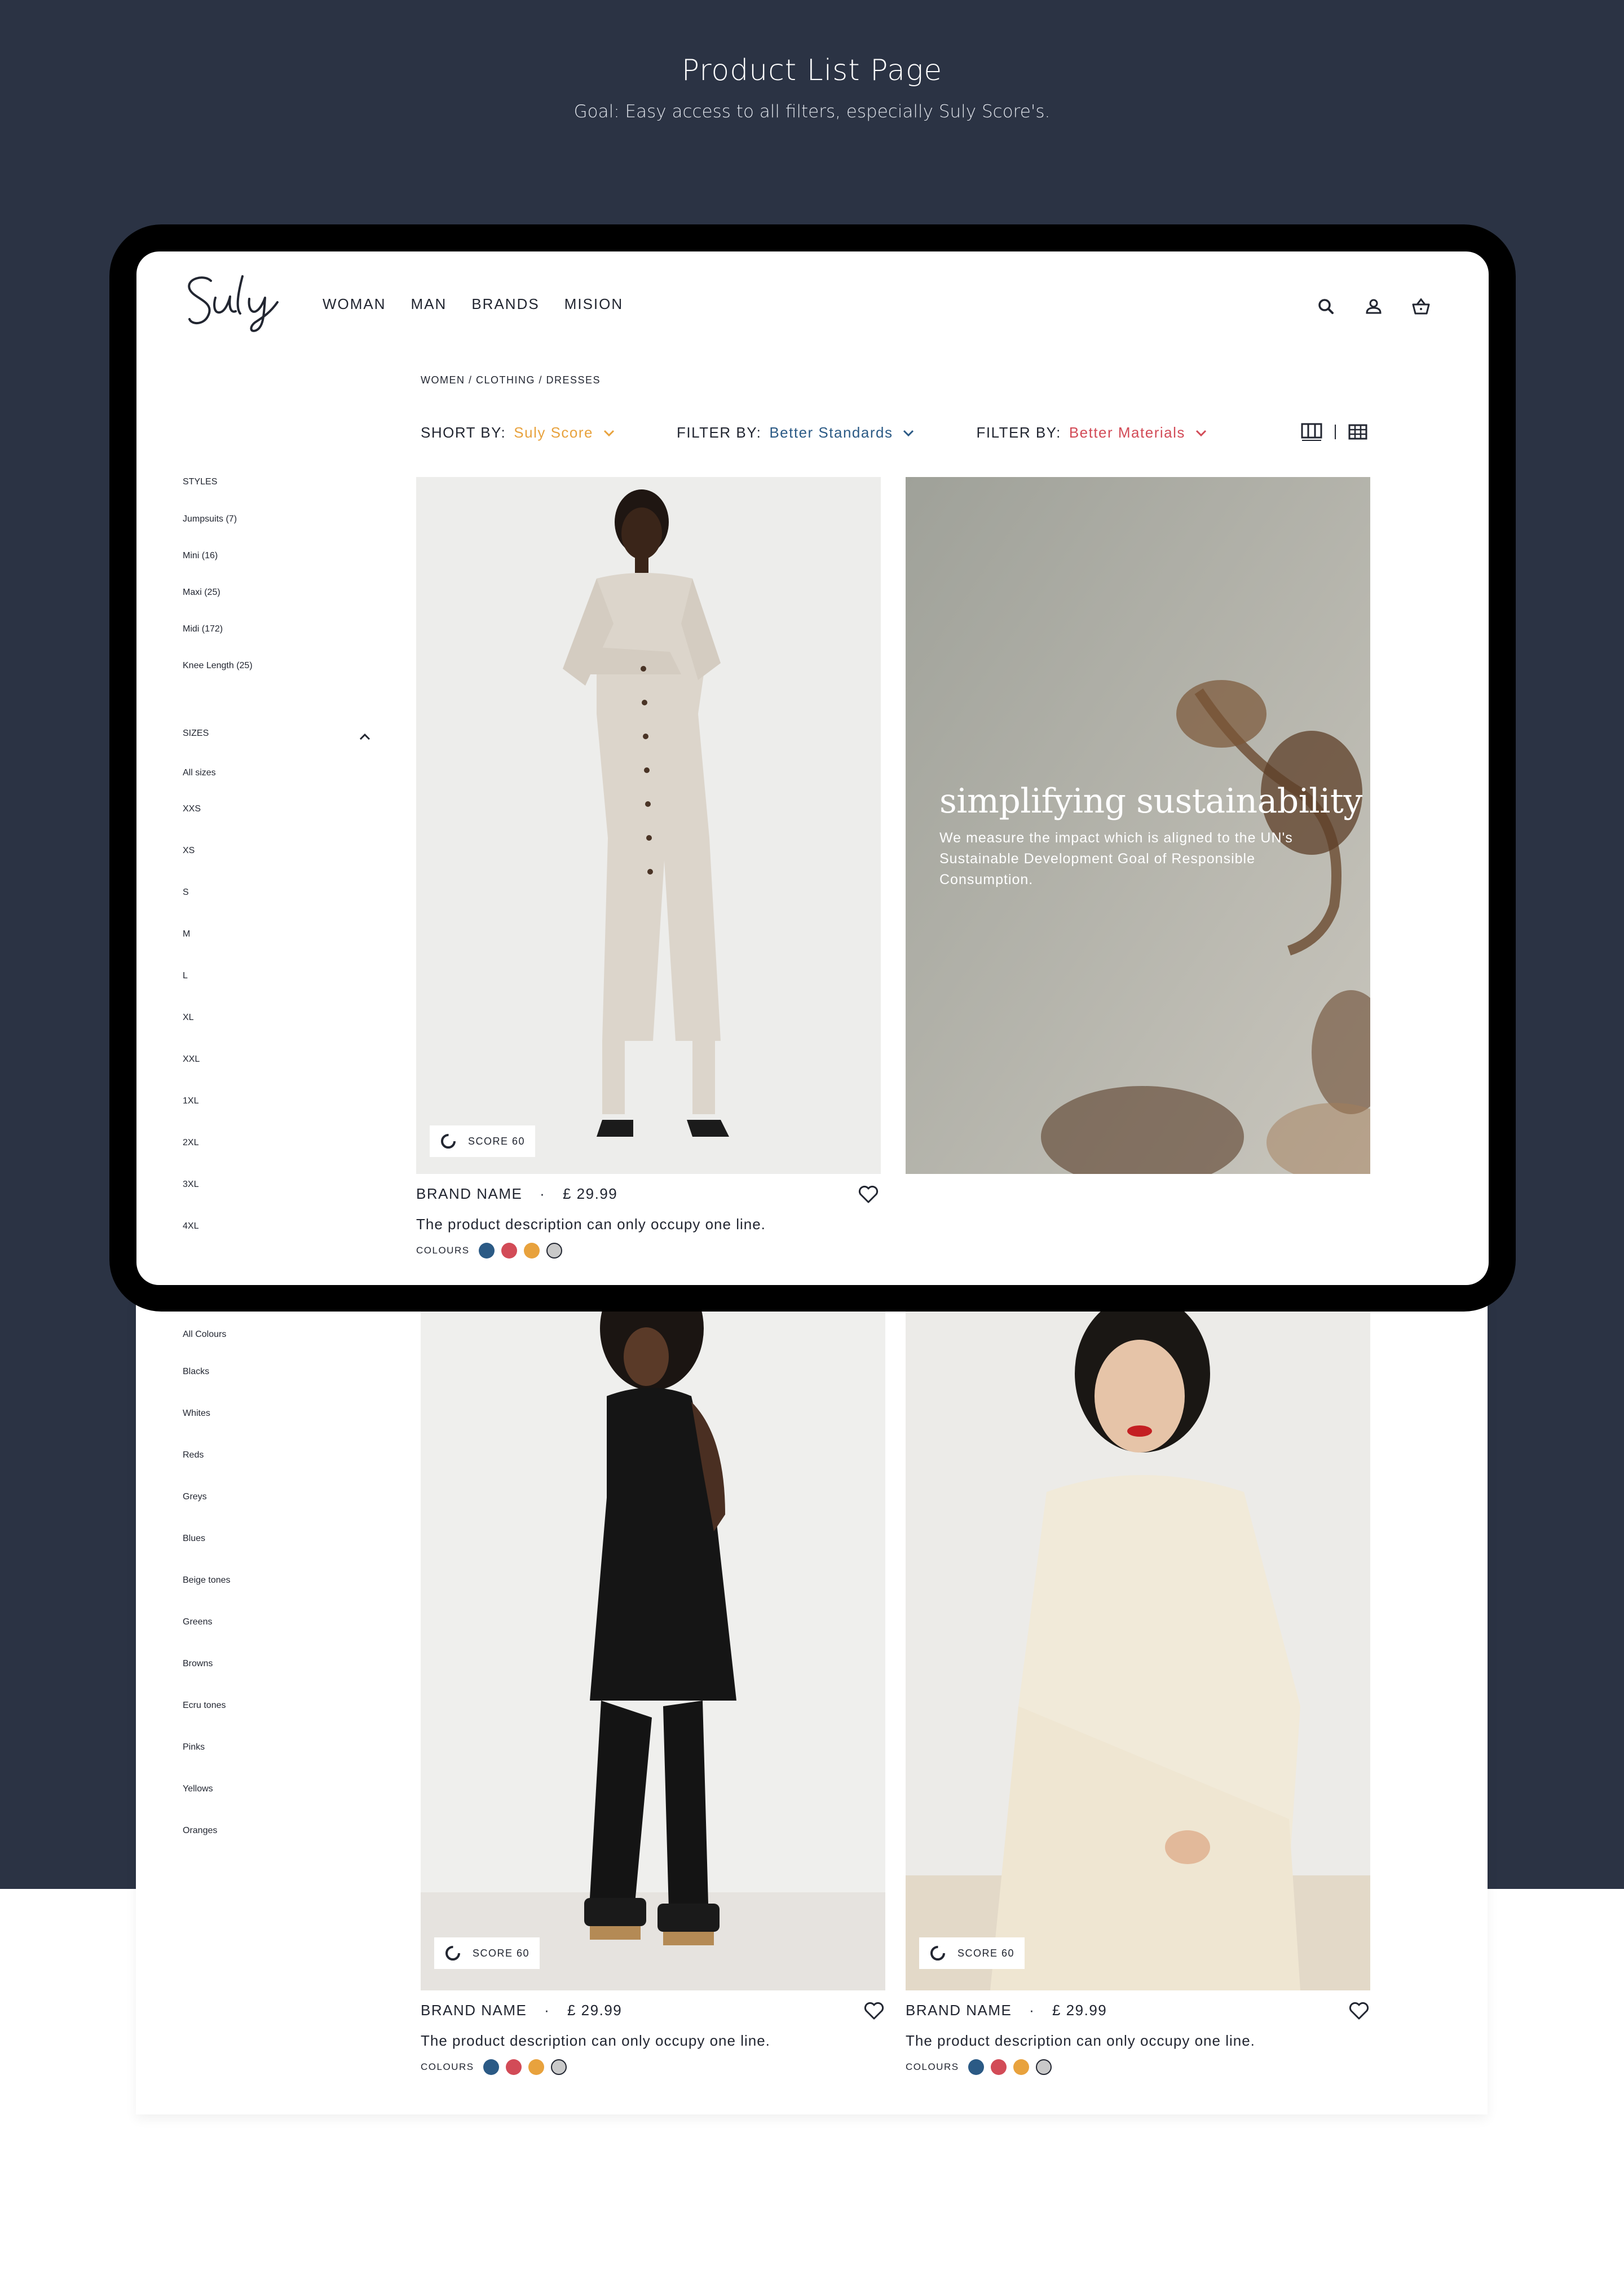  I want to click on size-item: 1XL, so click(190, 1101).